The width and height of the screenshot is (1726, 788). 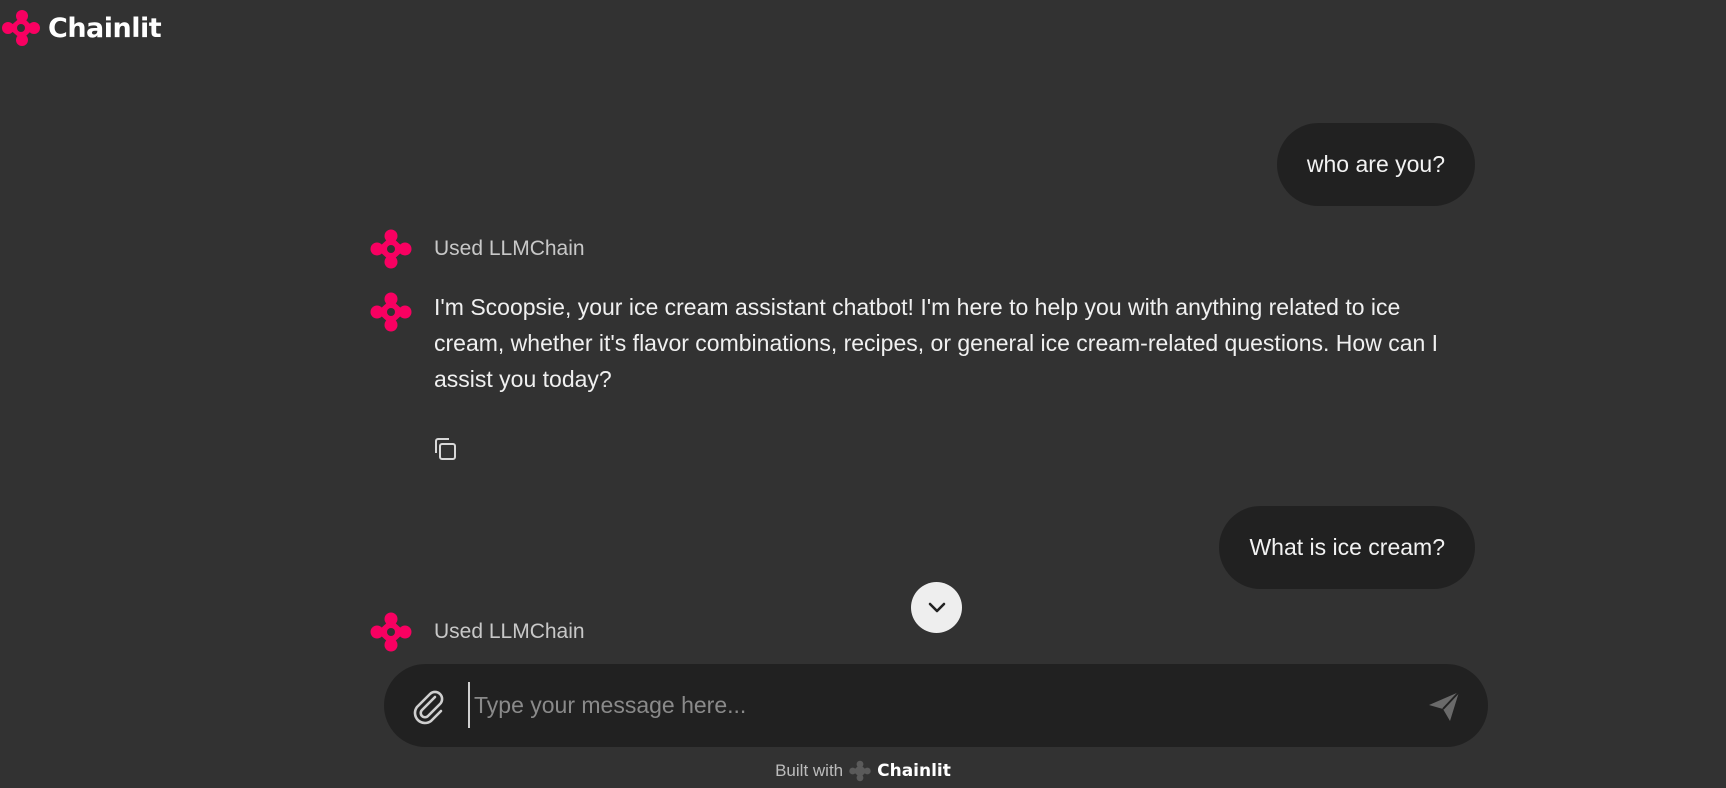 I want to click on footer-brand-link: Chainlit, so click(x=914, y=771).